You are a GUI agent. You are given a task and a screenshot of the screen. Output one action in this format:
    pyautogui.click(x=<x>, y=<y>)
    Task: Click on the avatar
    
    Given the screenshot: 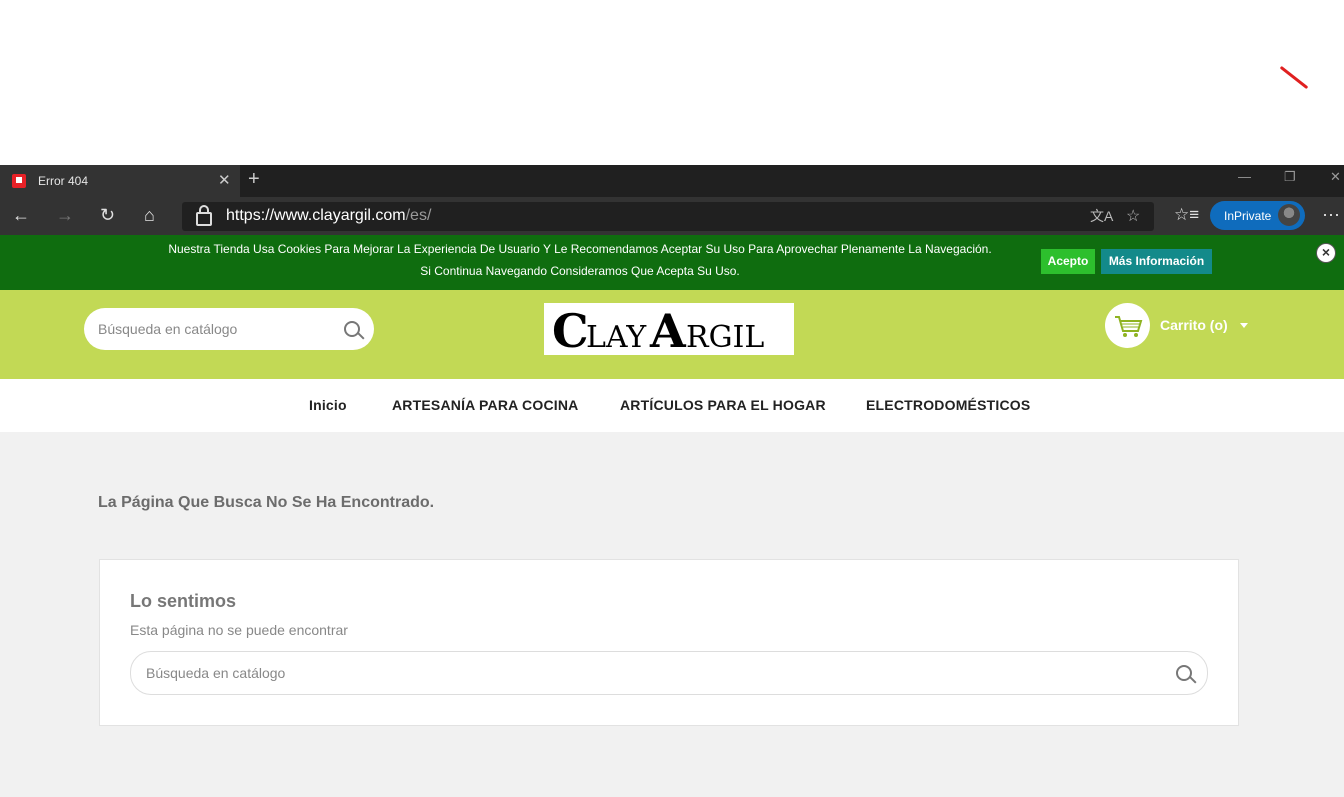 What is the action you would take?
    pyautogui.click(x=1289, y=215)
    